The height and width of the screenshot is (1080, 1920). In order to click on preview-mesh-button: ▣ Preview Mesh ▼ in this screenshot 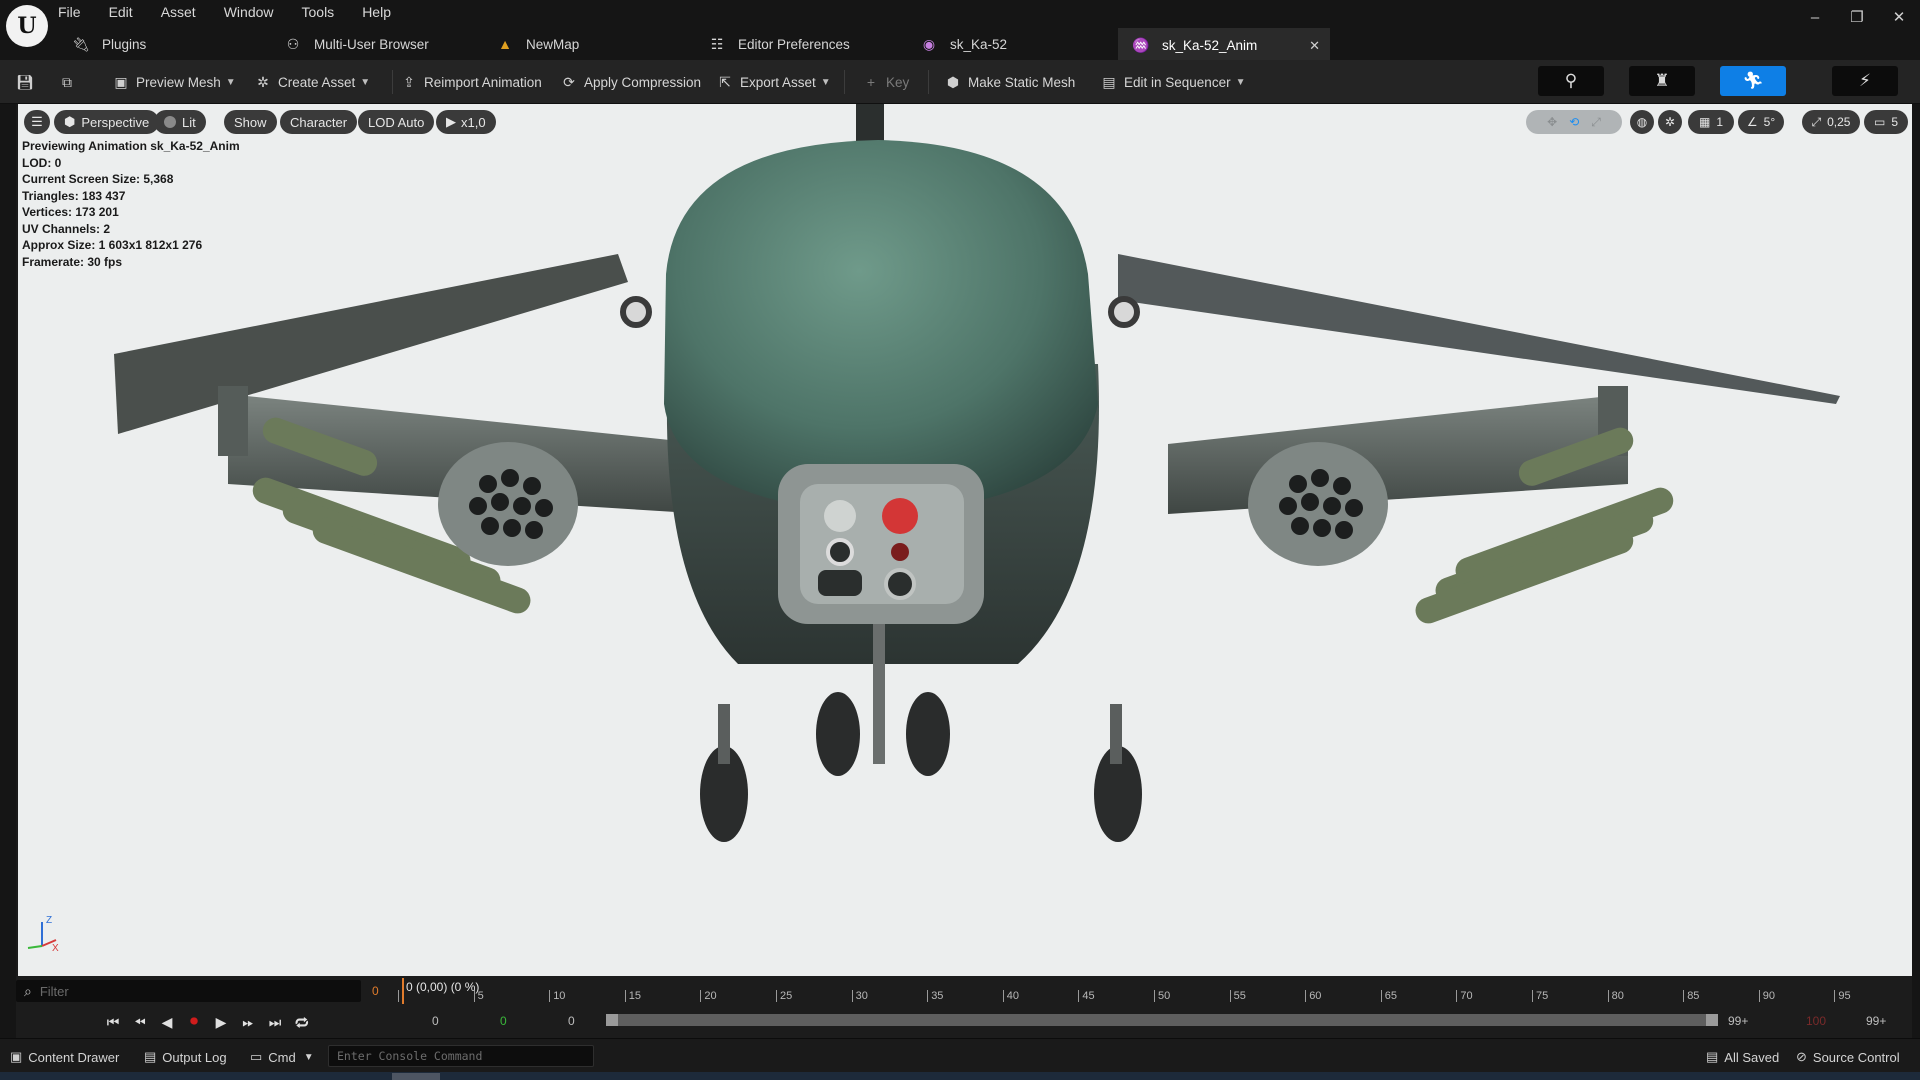, I will do `click(173, 82)`.